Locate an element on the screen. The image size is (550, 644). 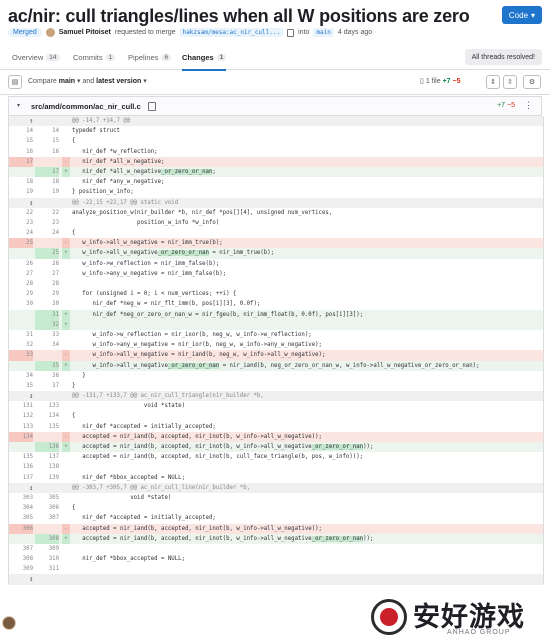
copy-icon is located at coordinates (152, 106).